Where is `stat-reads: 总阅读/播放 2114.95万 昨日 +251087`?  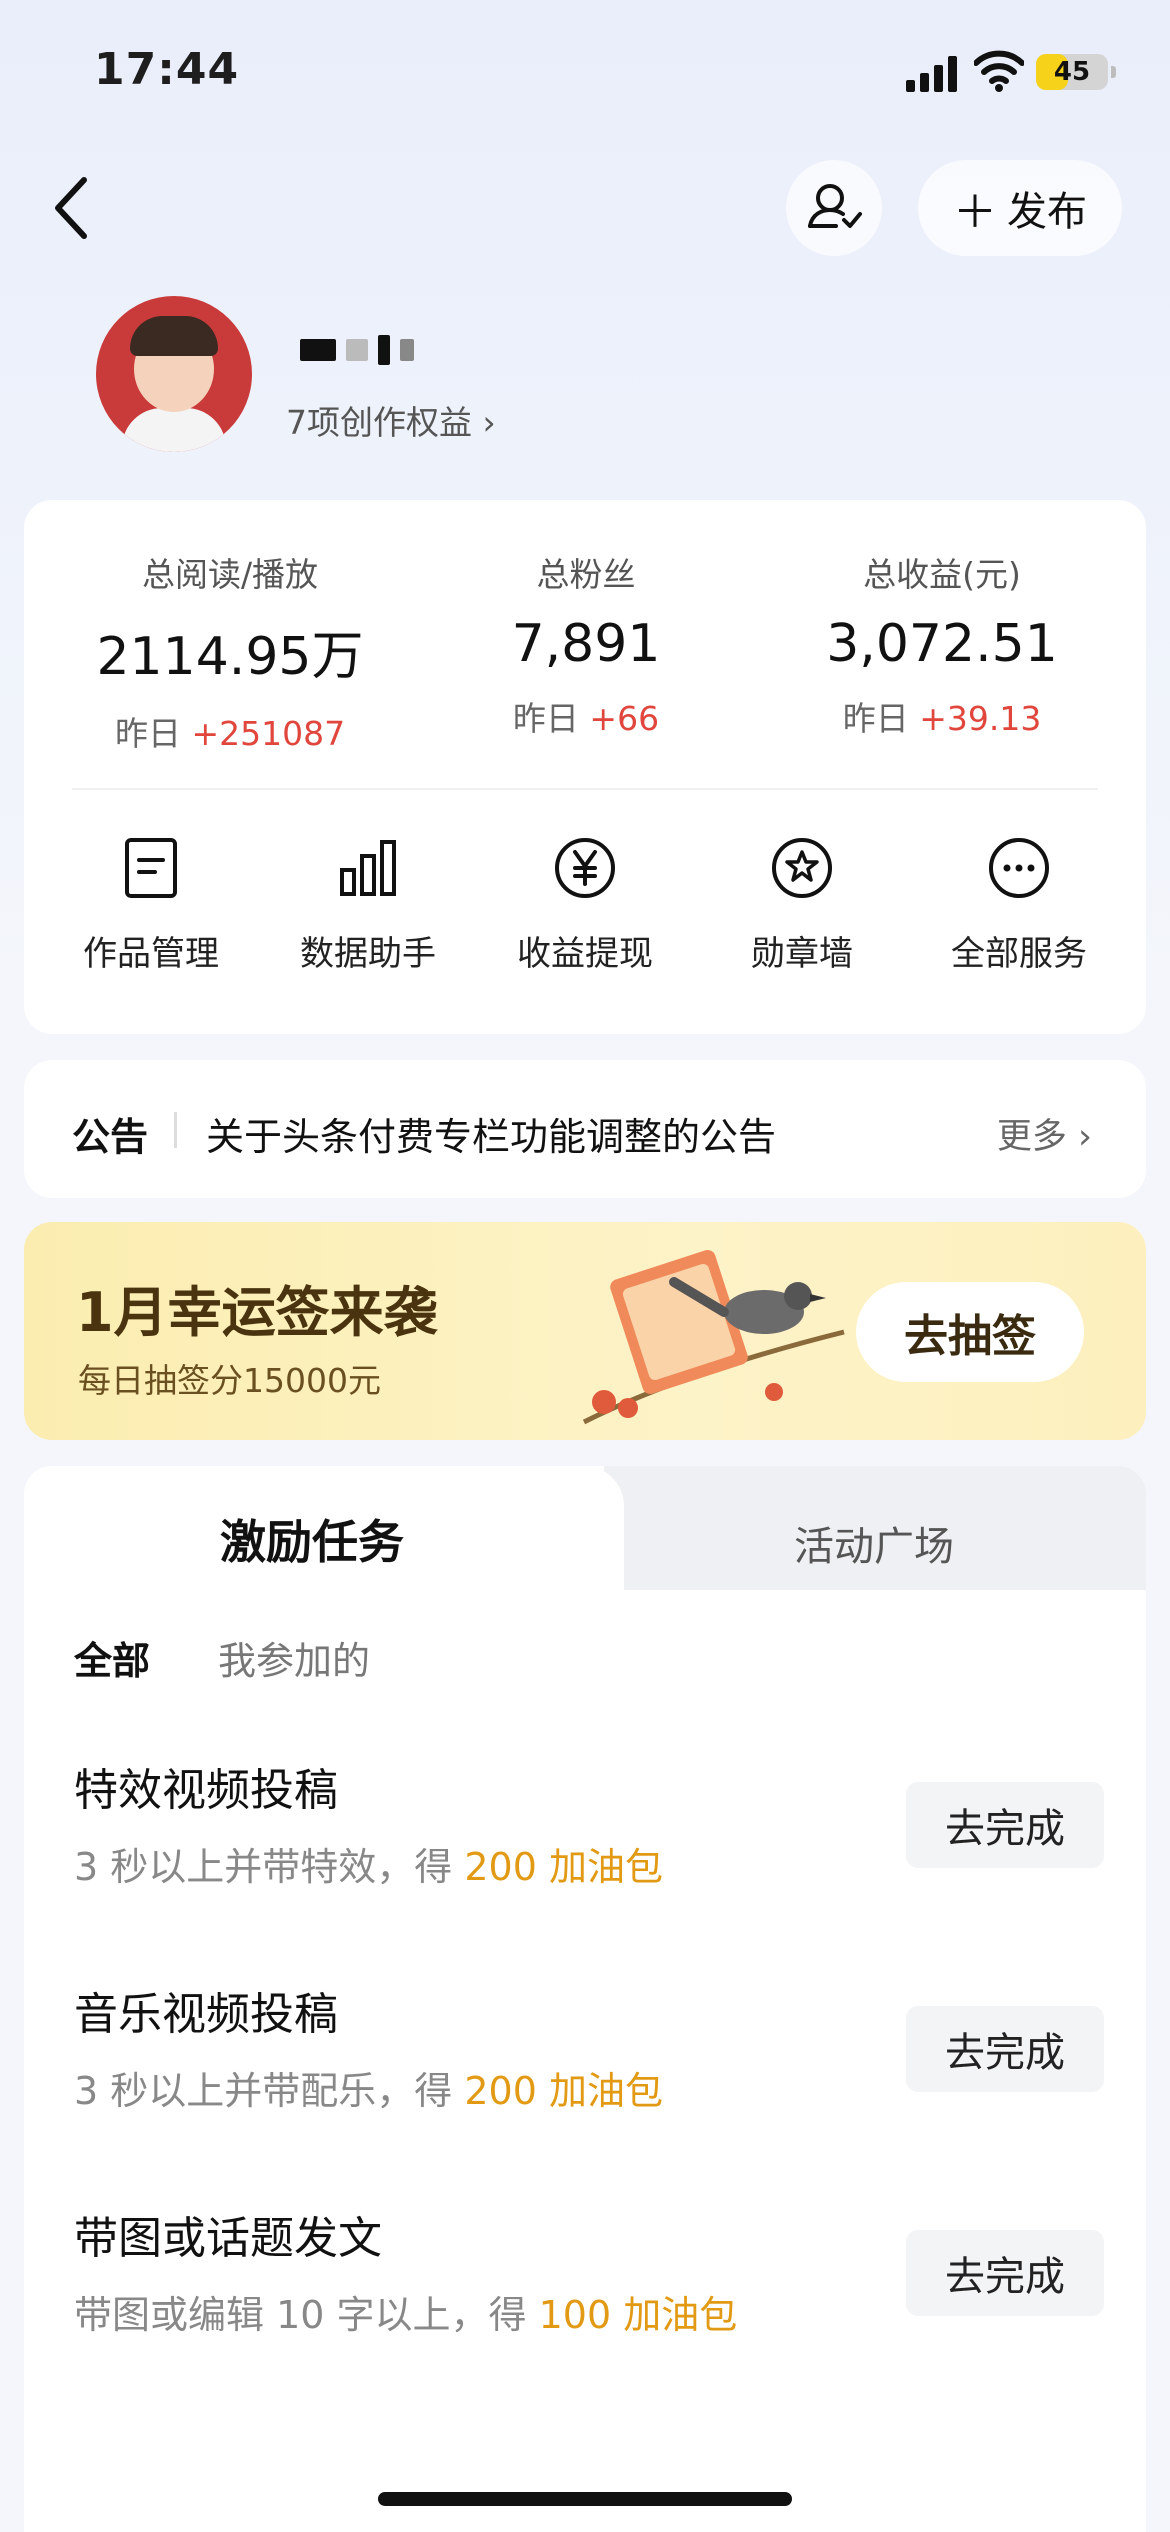
stat-reads: 总阅读/播放 2114.95万 昨日 +251087 is located at coordinates (230, 651).